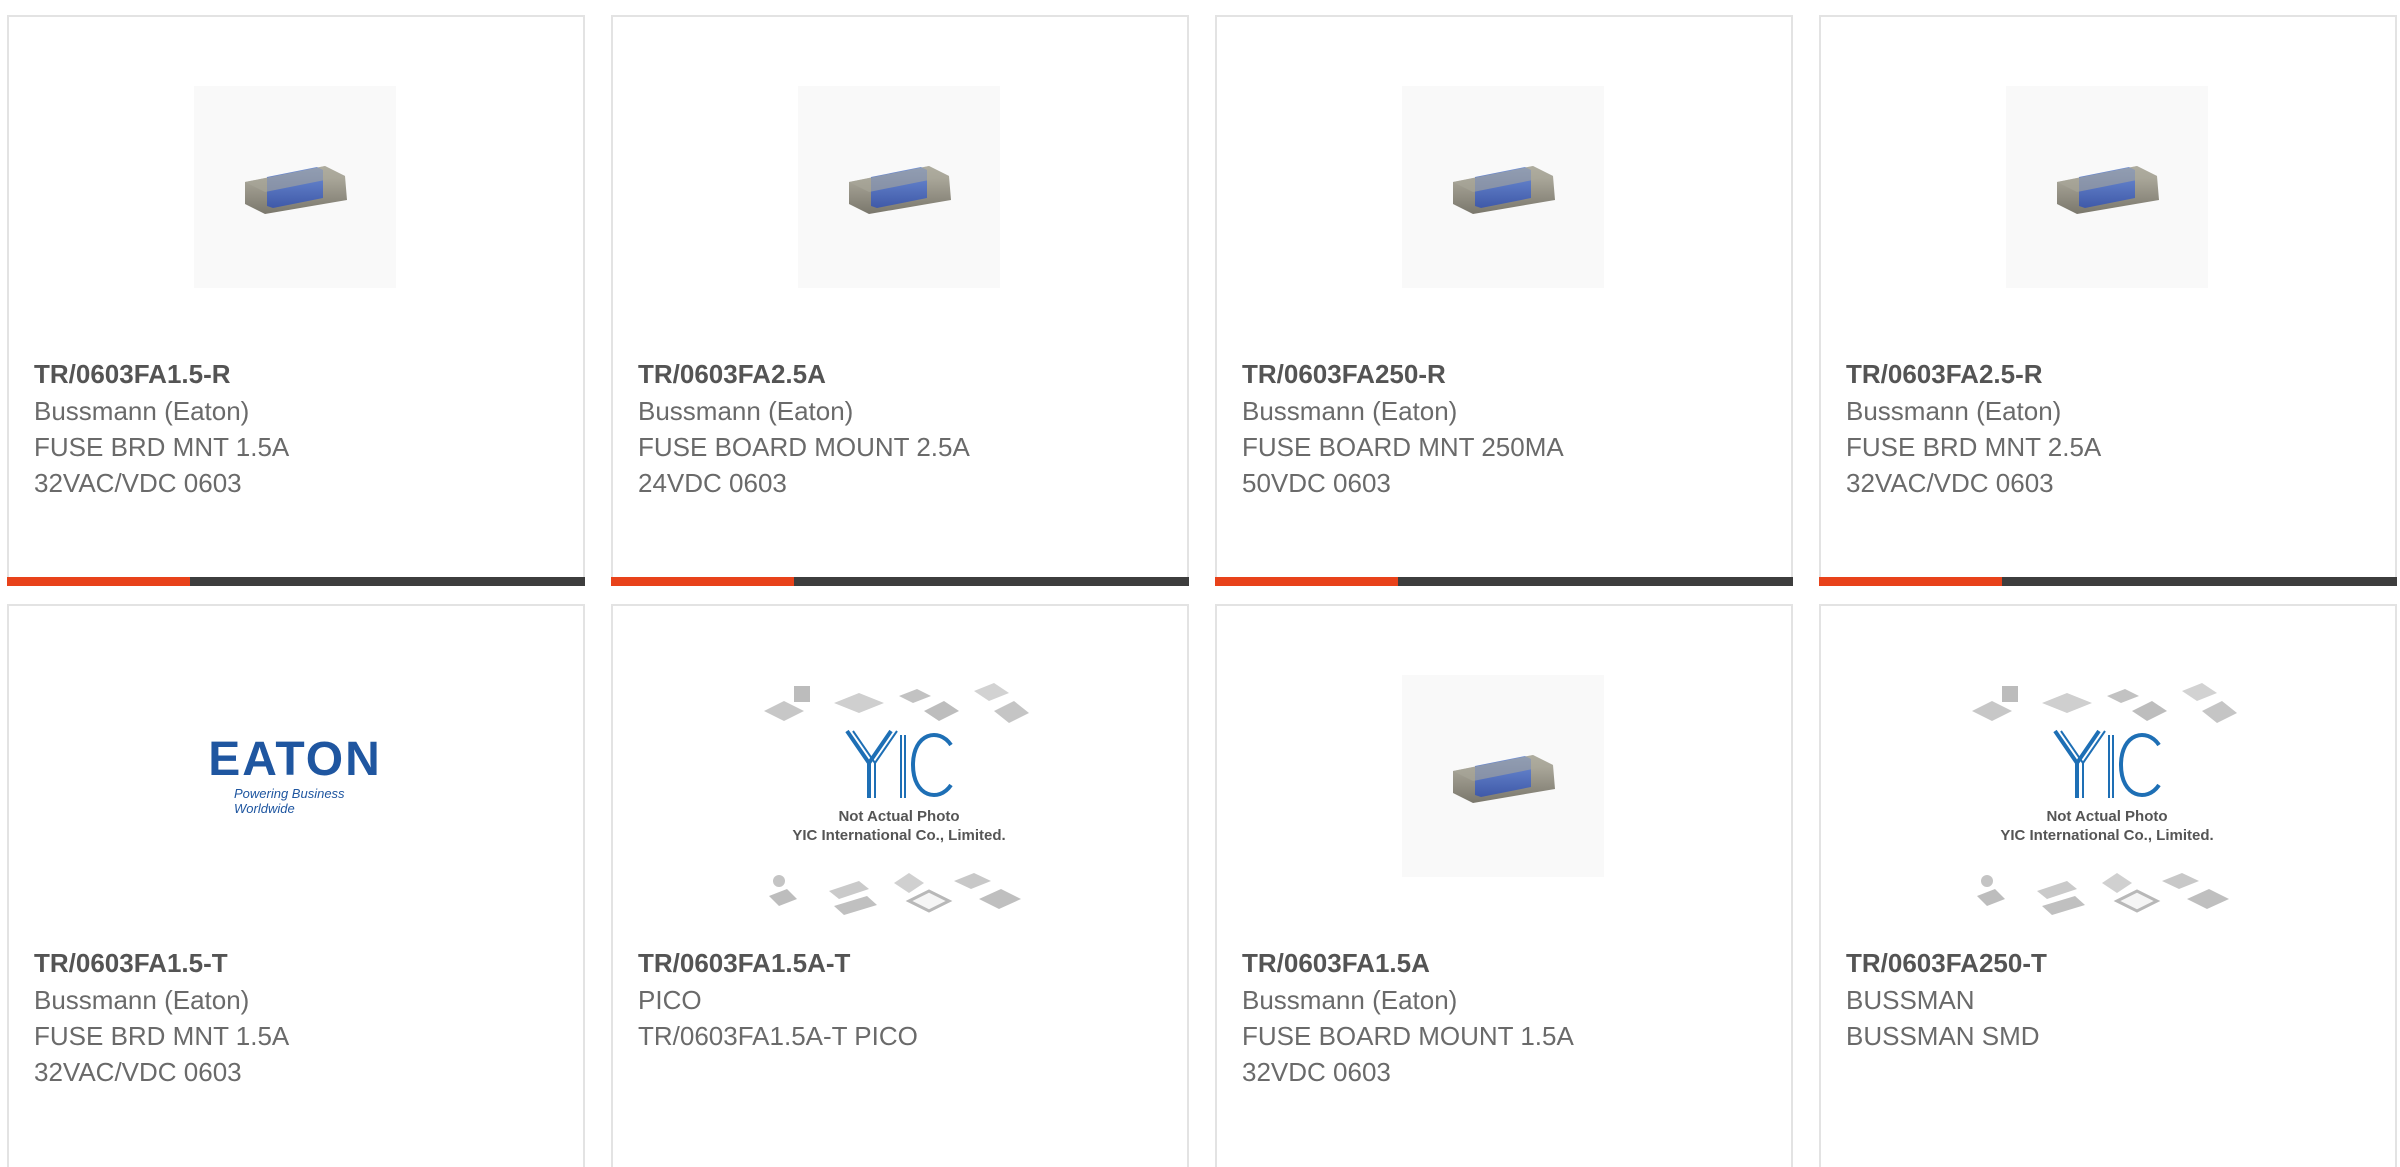  I want to click on description-line: FUSE BOARD MNT 250MA, so click(1403, 447).